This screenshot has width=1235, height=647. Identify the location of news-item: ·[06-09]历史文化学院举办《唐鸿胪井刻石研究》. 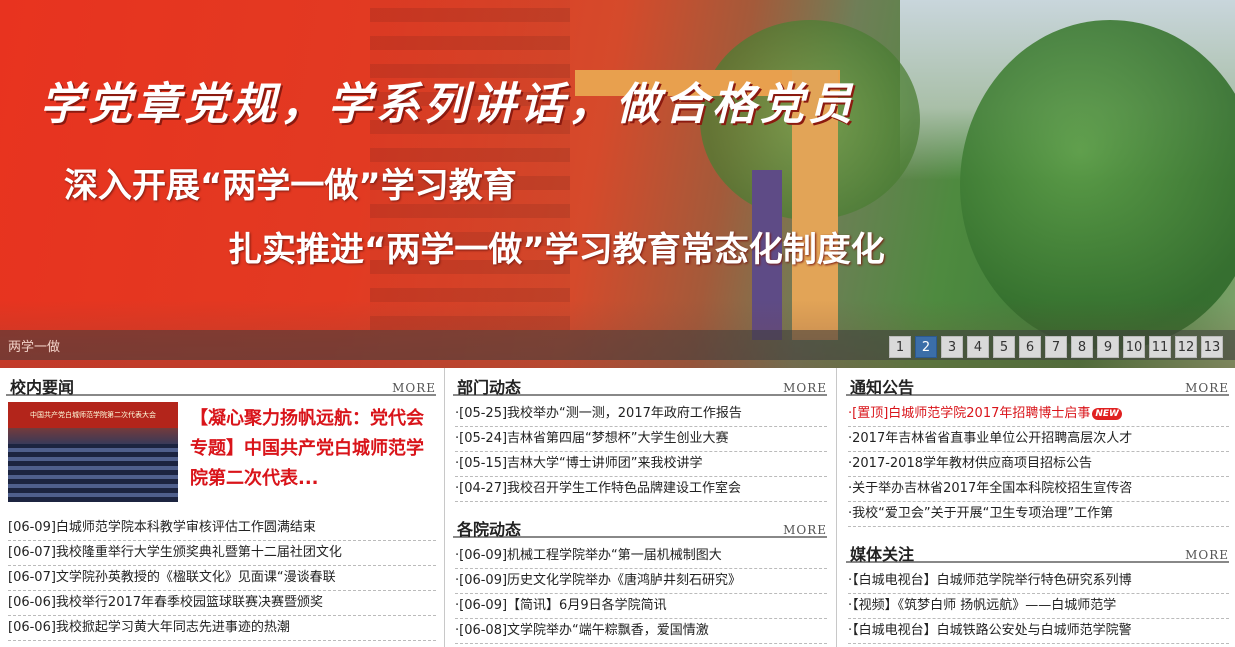
(641, 581).